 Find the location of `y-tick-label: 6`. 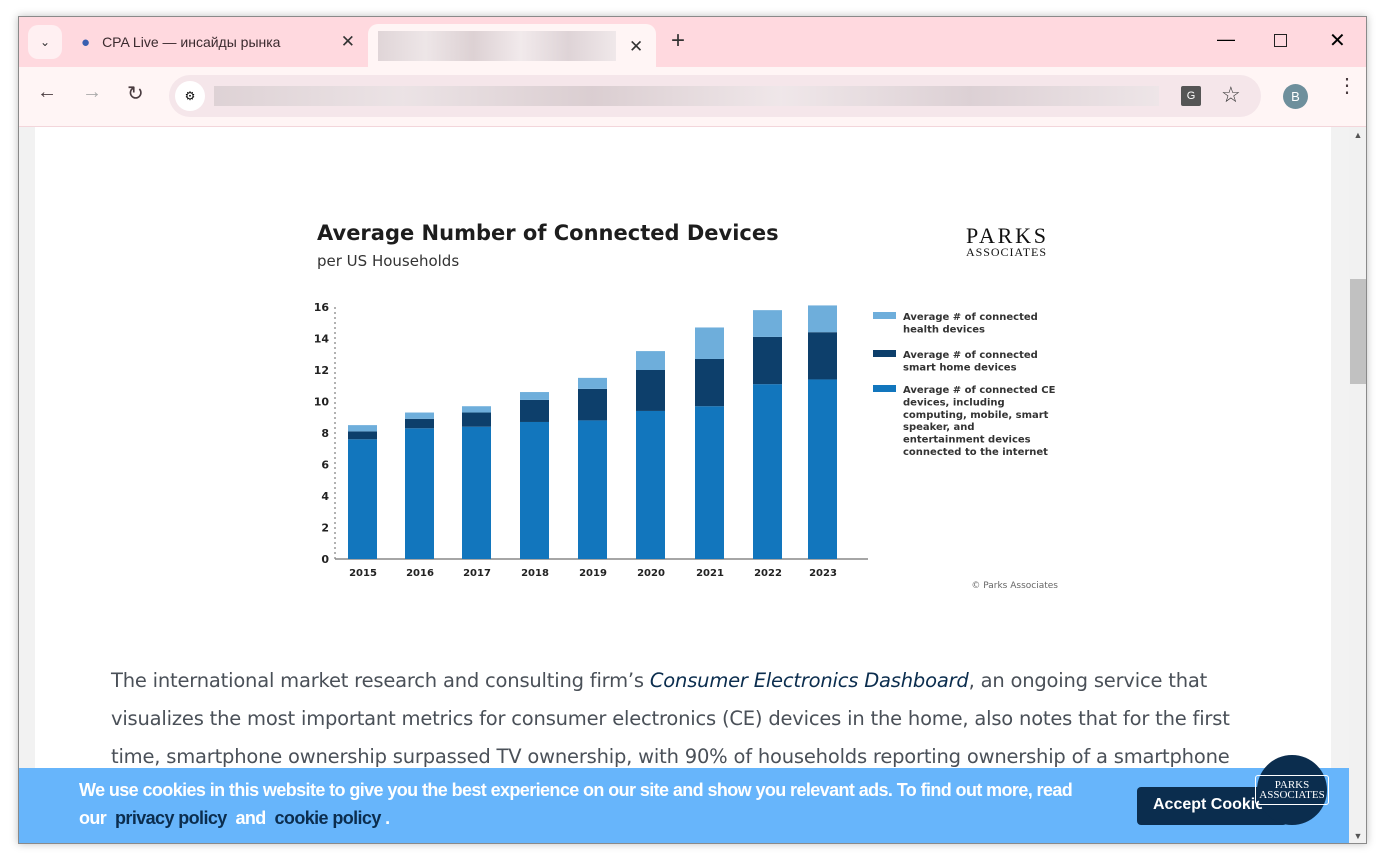

y-tick-label: 6 is located at coordinates (325, 465).